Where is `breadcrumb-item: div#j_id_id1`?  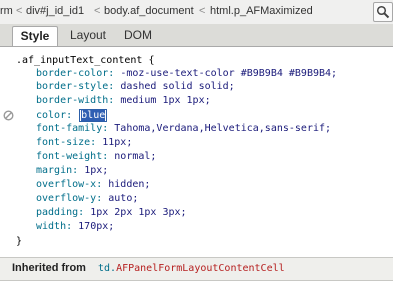 breadcrumb-item: div#j_id_id1 is located at coordinates (55, 11).